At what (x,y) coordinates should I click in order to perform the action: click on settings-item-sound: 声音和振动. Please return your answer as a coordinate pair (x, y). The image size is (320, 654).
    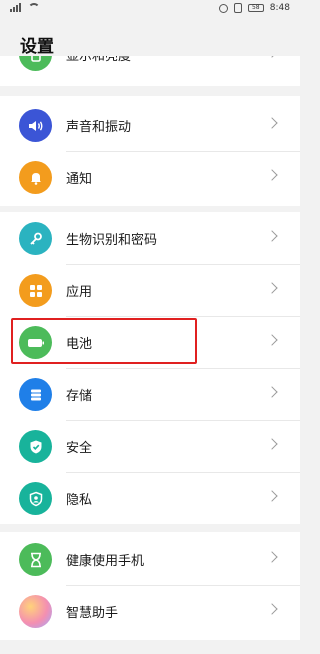
    Looking at the image, I should click on (150, 125).